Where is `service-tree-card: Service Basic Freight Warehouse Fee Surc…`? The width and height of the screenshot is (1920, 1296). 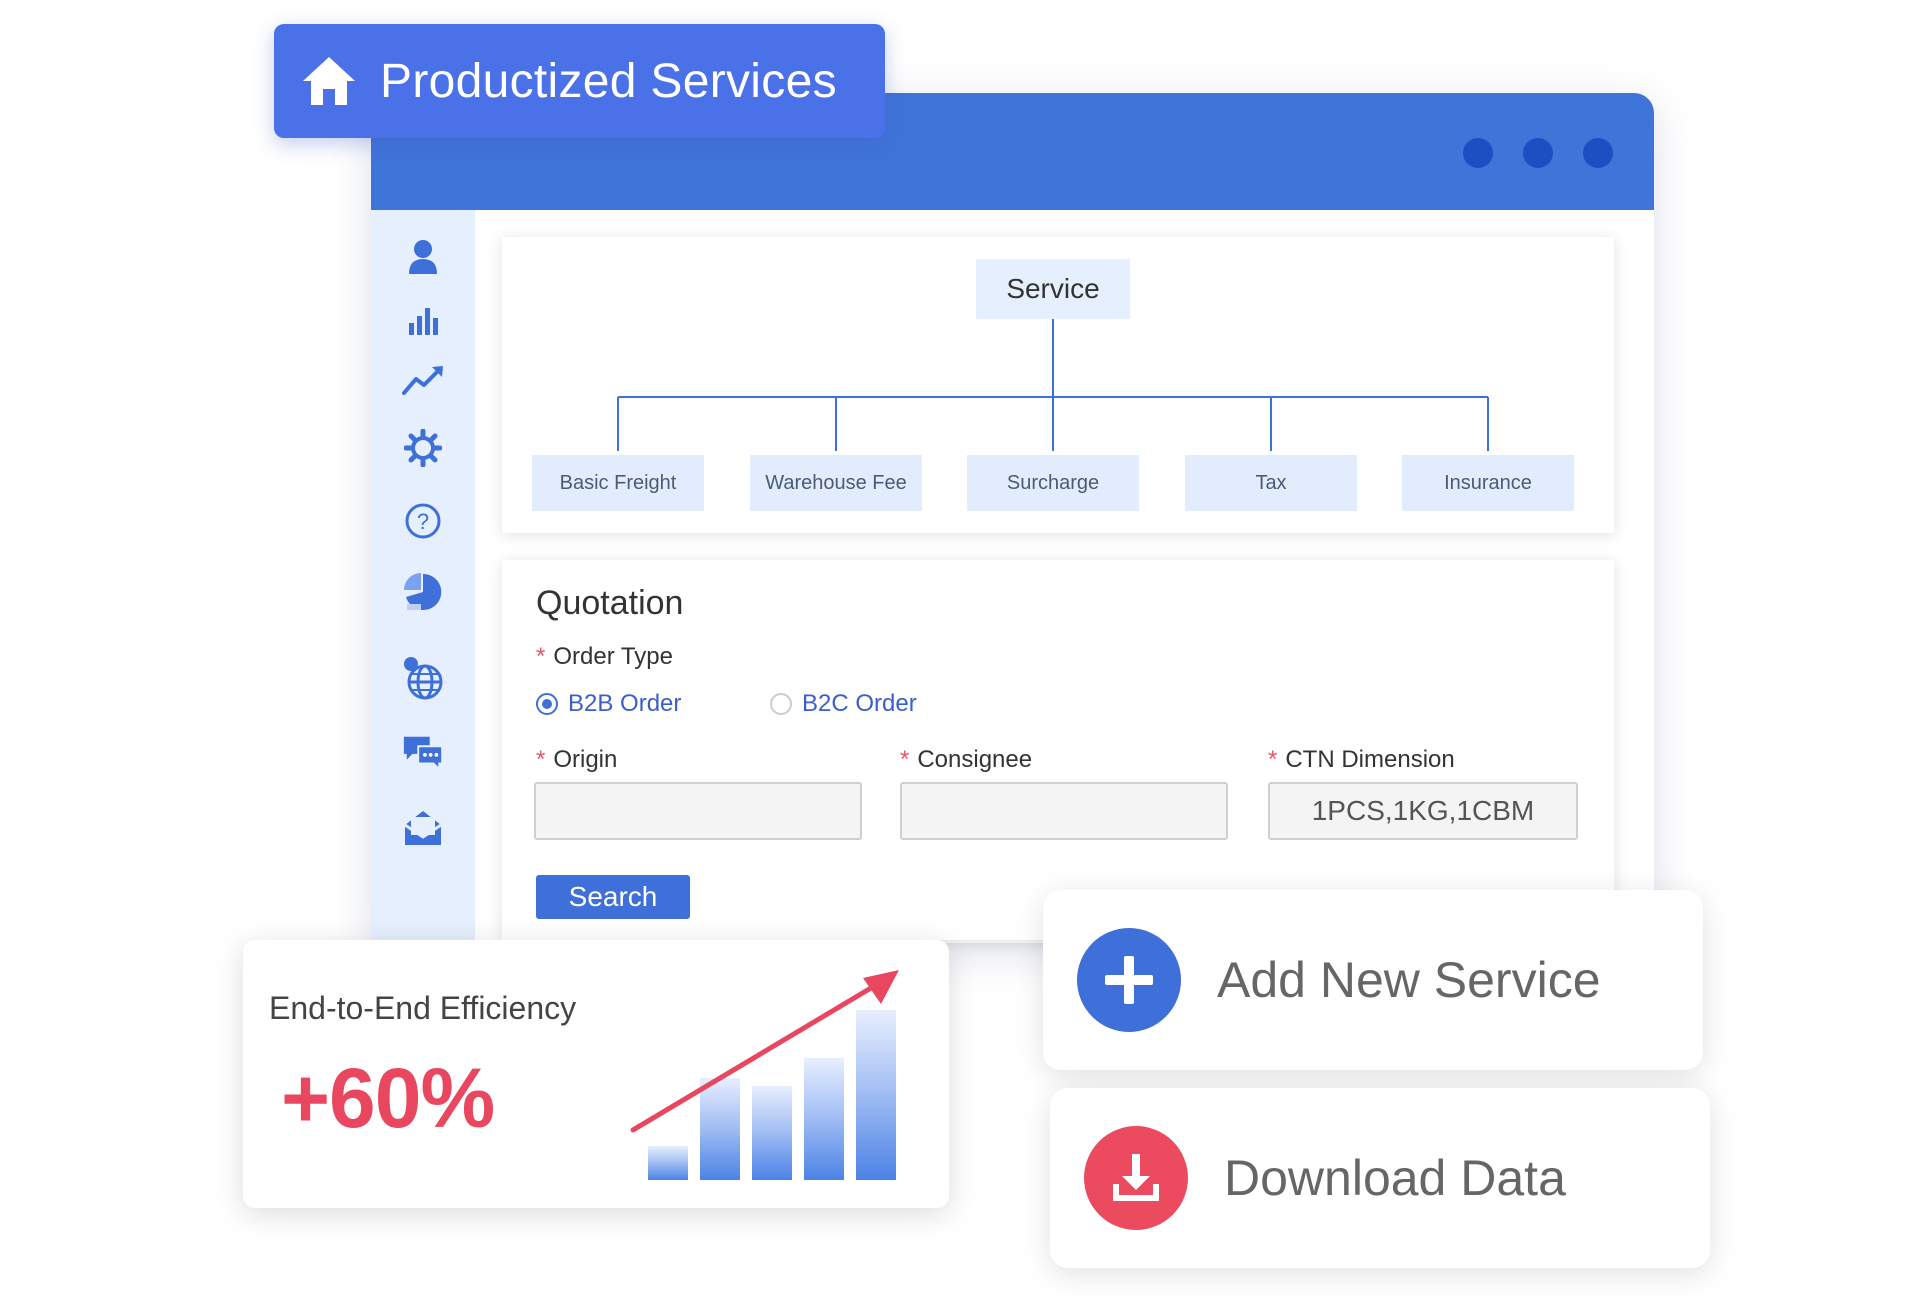 service-tree-card: Service Basic Freight Warehouse Fee Surc… is located at coordinates (1058, 385).